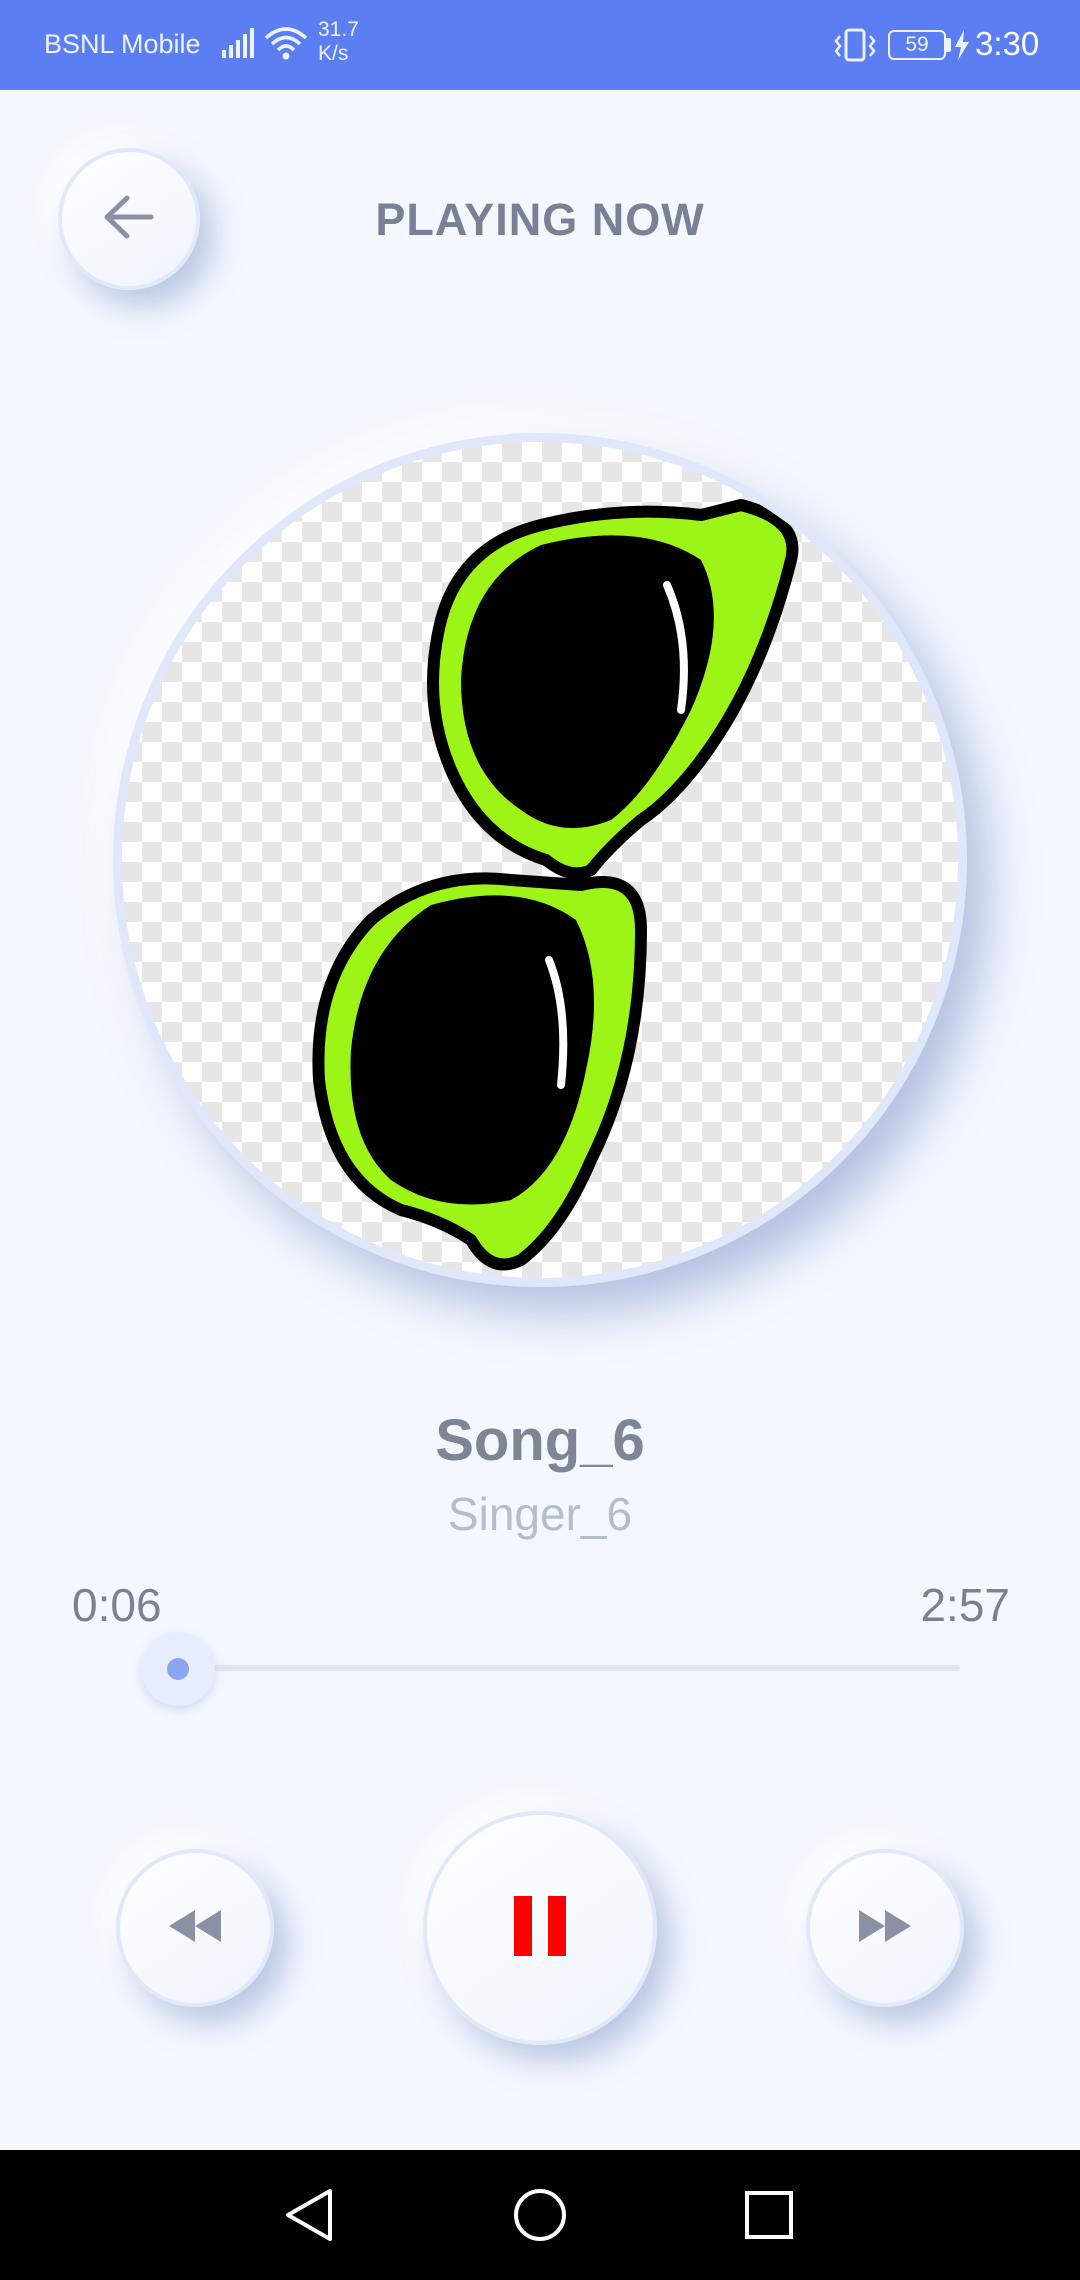 The width and height of the screenshot is (1080, 2280). I want to click on seek-thumb, so click(177, 1669).